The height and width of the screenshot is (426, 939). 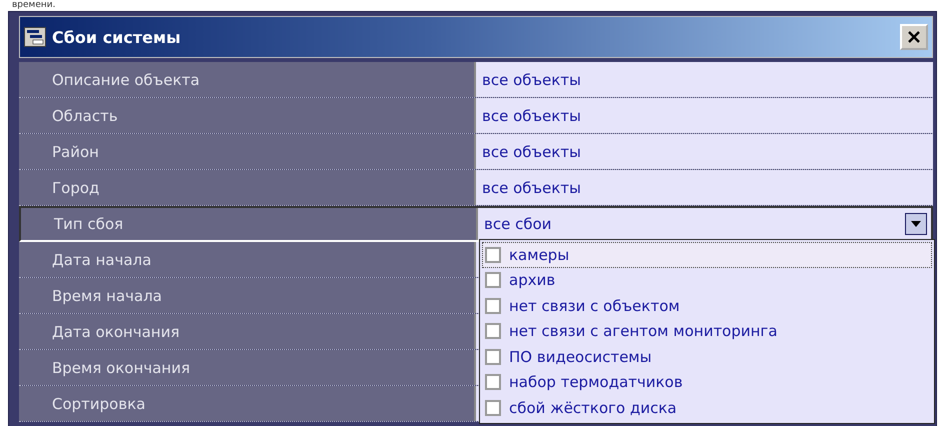 What do you see at coordinates (246, 259) in the screenshot?
I see `property-label: Дата начала` at bounding box center [246, 259].